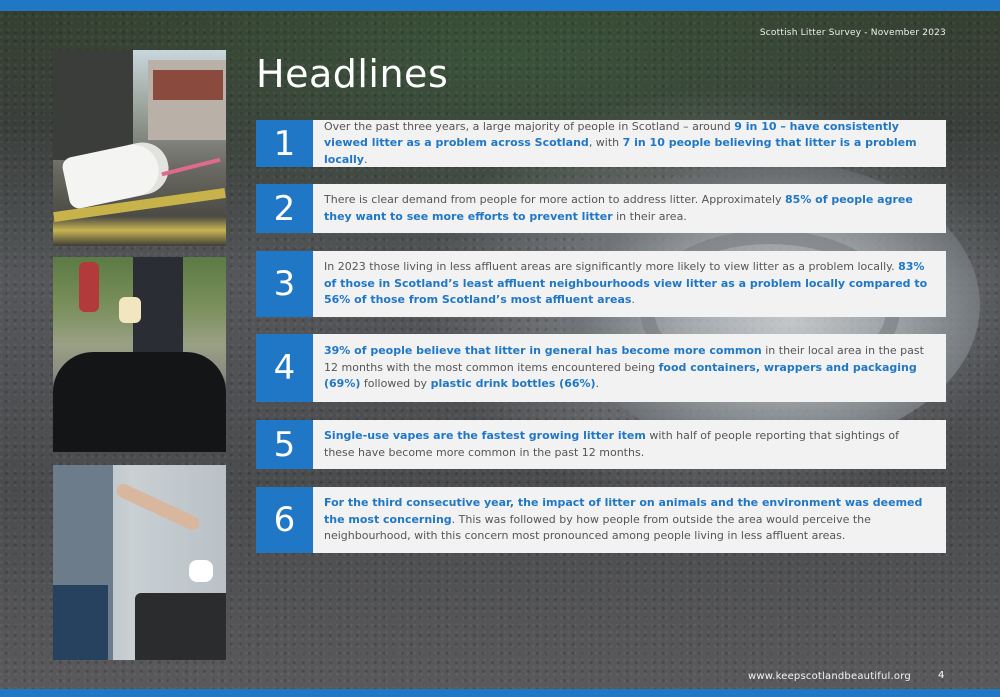 This screenshot has height=697, width=1000. What do you see at coordinates (395, 384) in the screenshot?
I see `body-text: followed by` at bounding box center [395, 384].